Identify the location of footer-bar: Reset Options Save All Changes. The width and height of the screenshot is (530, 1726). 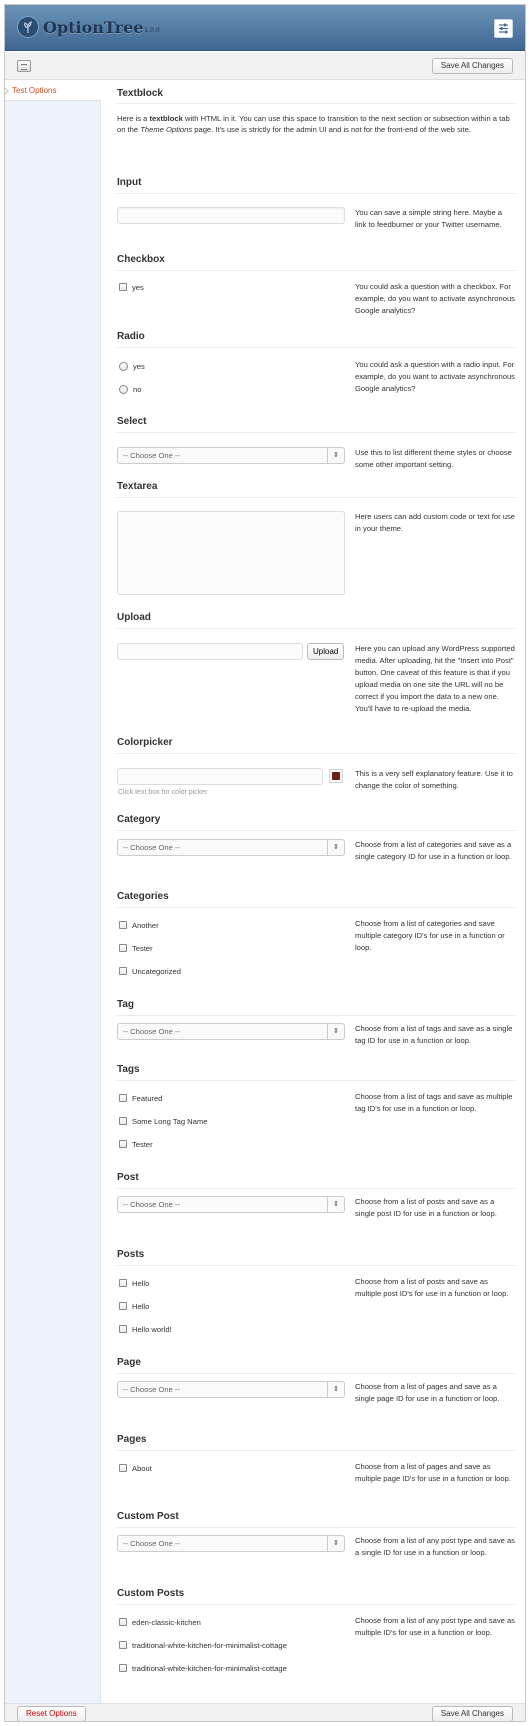
(265, 1712).